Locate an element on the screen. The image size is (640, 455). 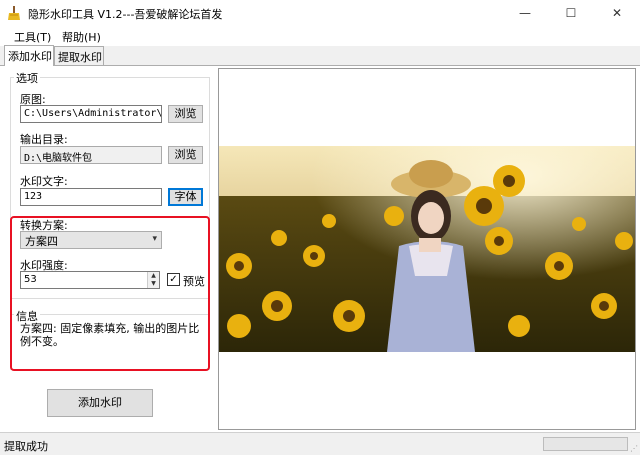
maximize-button: ☐ is located at coordinates (571, 13).